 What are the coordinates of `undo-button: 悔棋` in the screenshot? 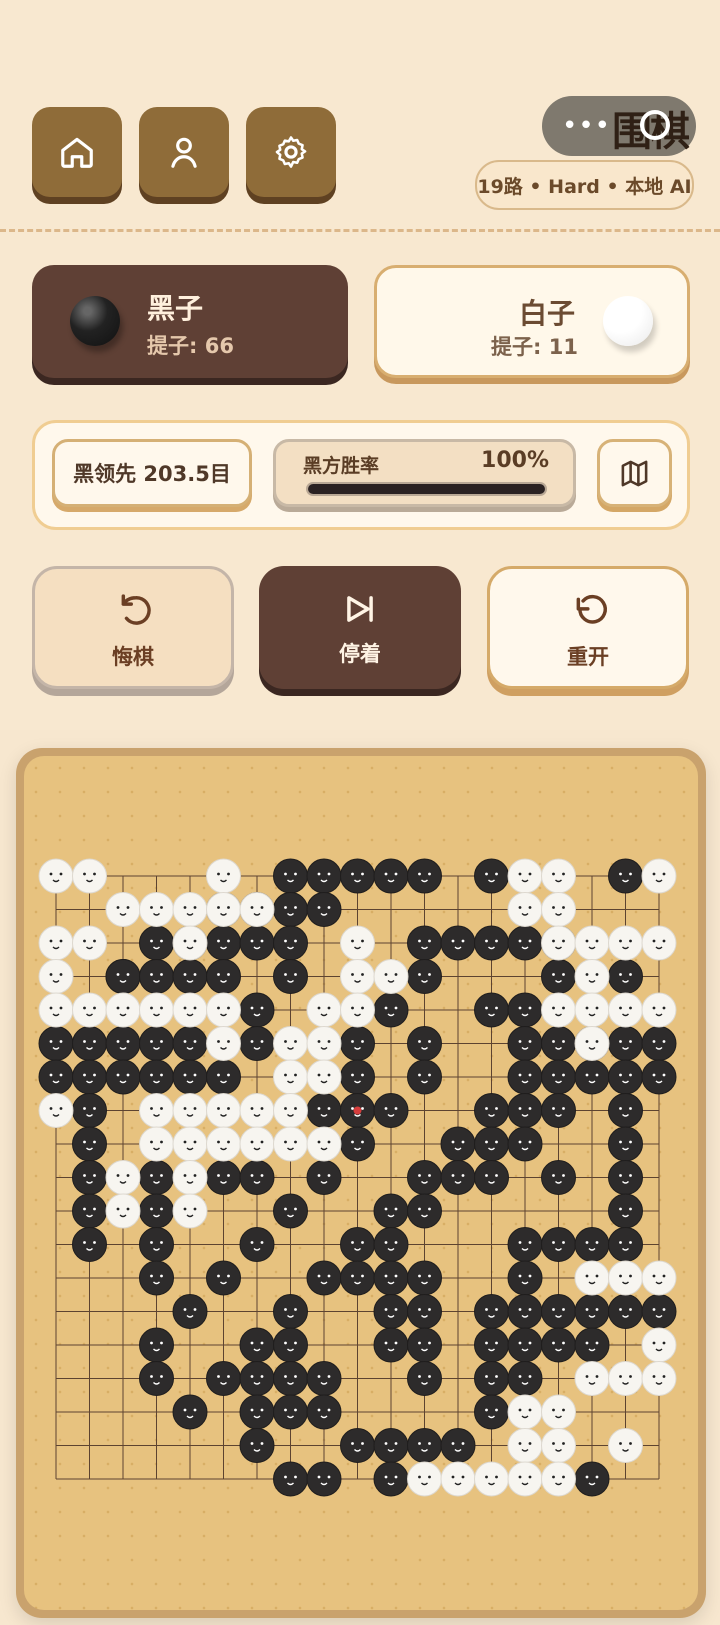 It's located at (133, 627).